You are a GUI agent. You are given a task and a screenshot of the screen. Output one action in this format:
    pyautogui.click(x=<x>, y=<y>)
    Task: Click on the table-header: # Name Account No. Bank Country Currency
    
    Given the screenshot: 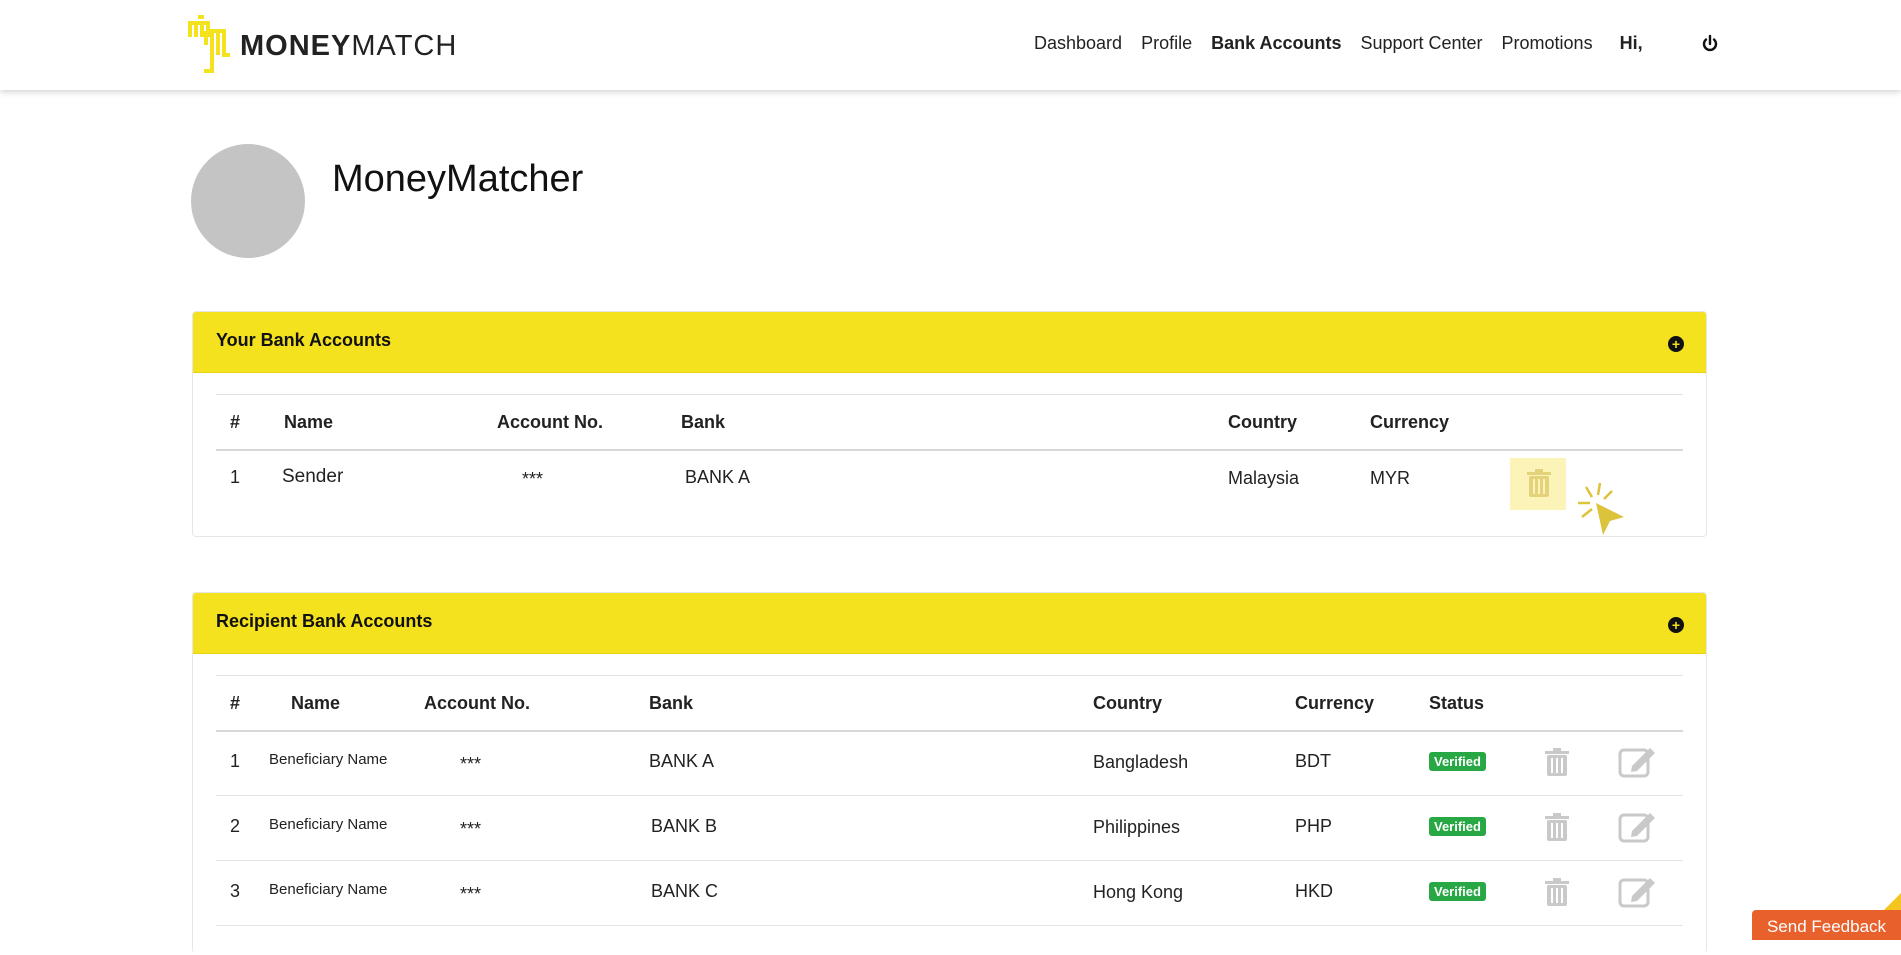 What is the action you would take?
    pyautogui.click(x=949, y=422)
    